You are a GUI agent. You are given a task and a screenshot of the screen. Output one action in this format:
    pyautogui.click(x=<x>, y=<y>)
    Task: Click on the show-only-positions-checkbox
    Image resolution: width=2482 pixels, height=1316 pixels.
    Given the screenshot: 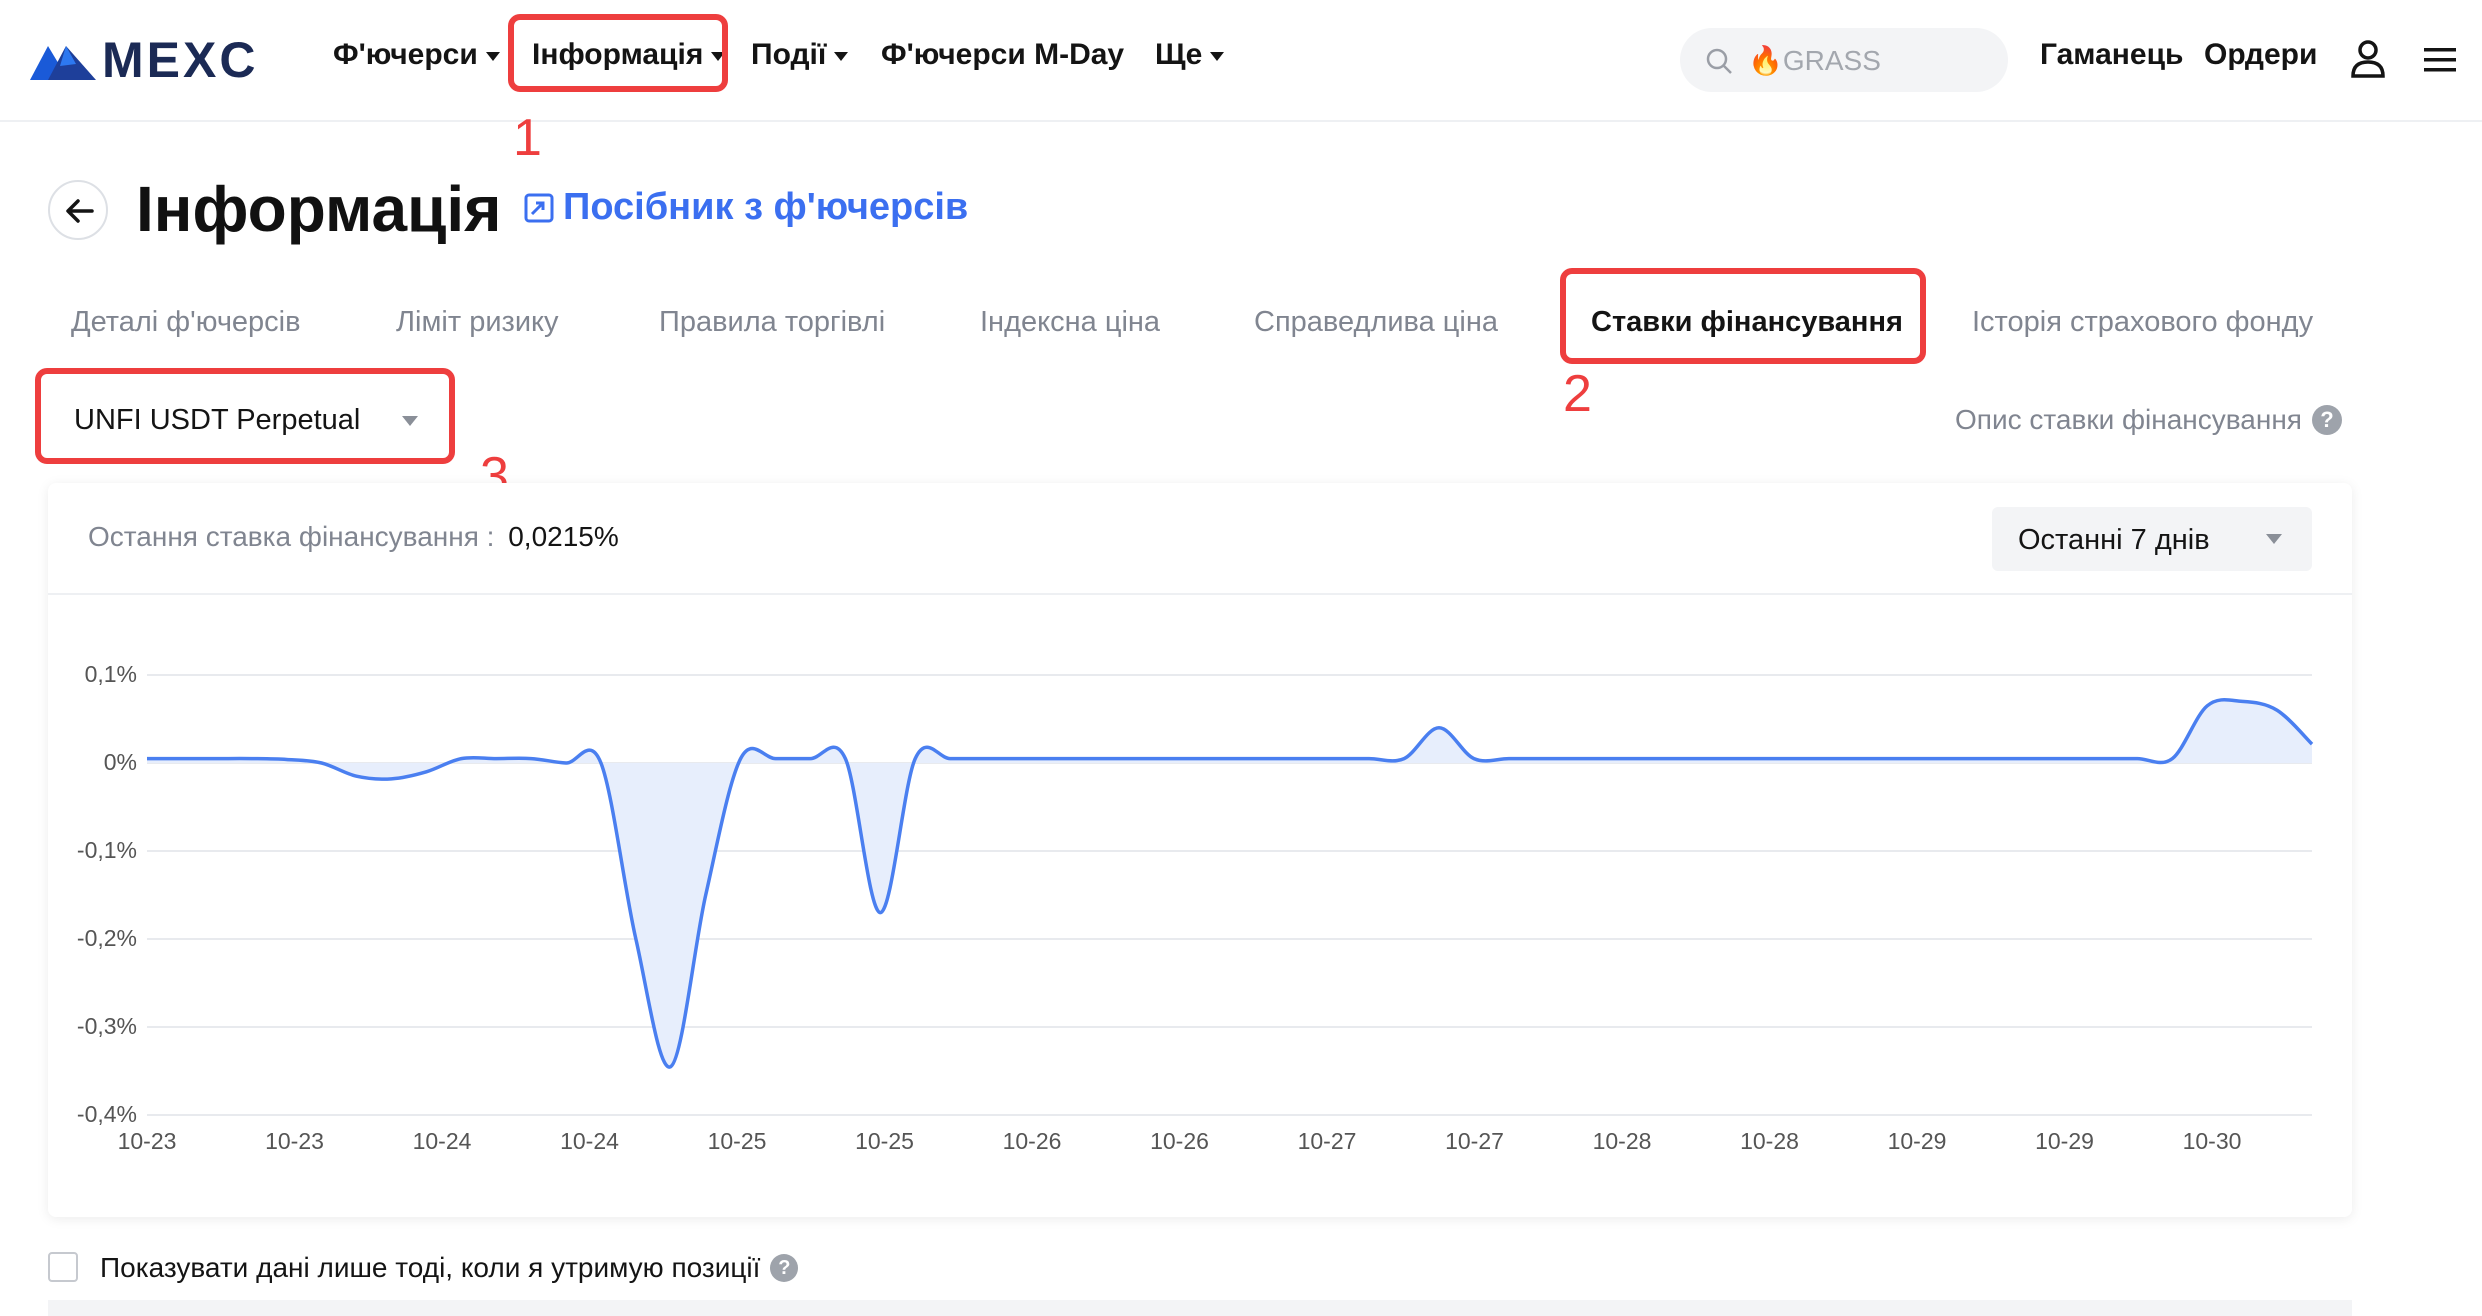 What is the action you would take?
    pyautogui.click(x=63, y=1267)
    